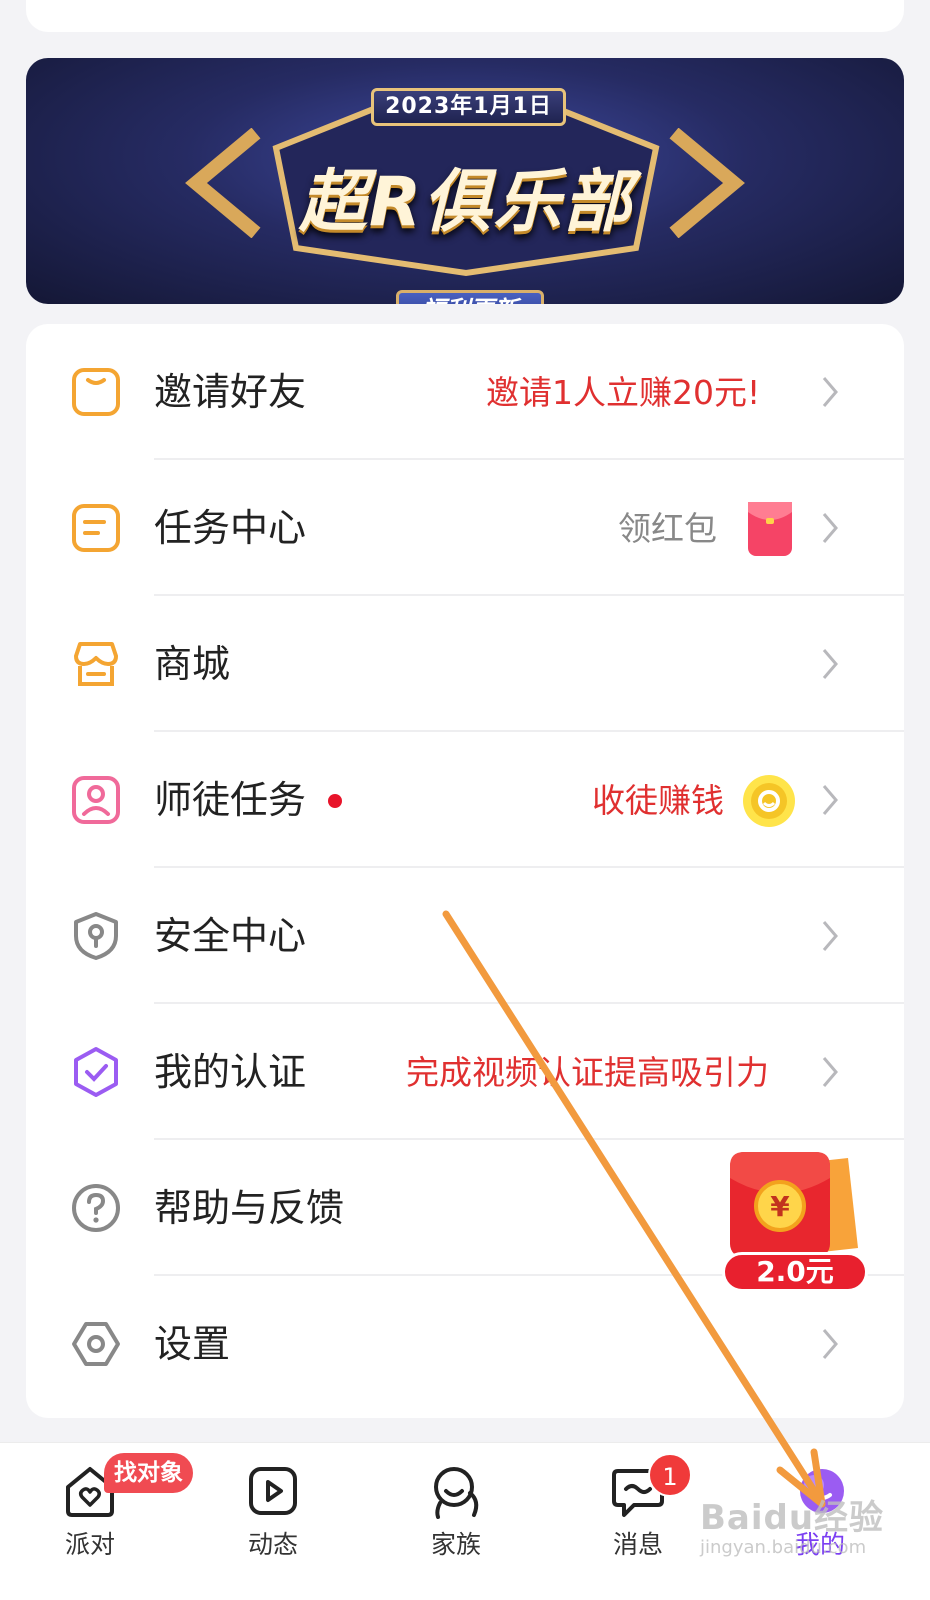 Image resolution: width=930 pixels, height=1600 pixels. I want to click on tab-family: 家族, so click(456, 1521).